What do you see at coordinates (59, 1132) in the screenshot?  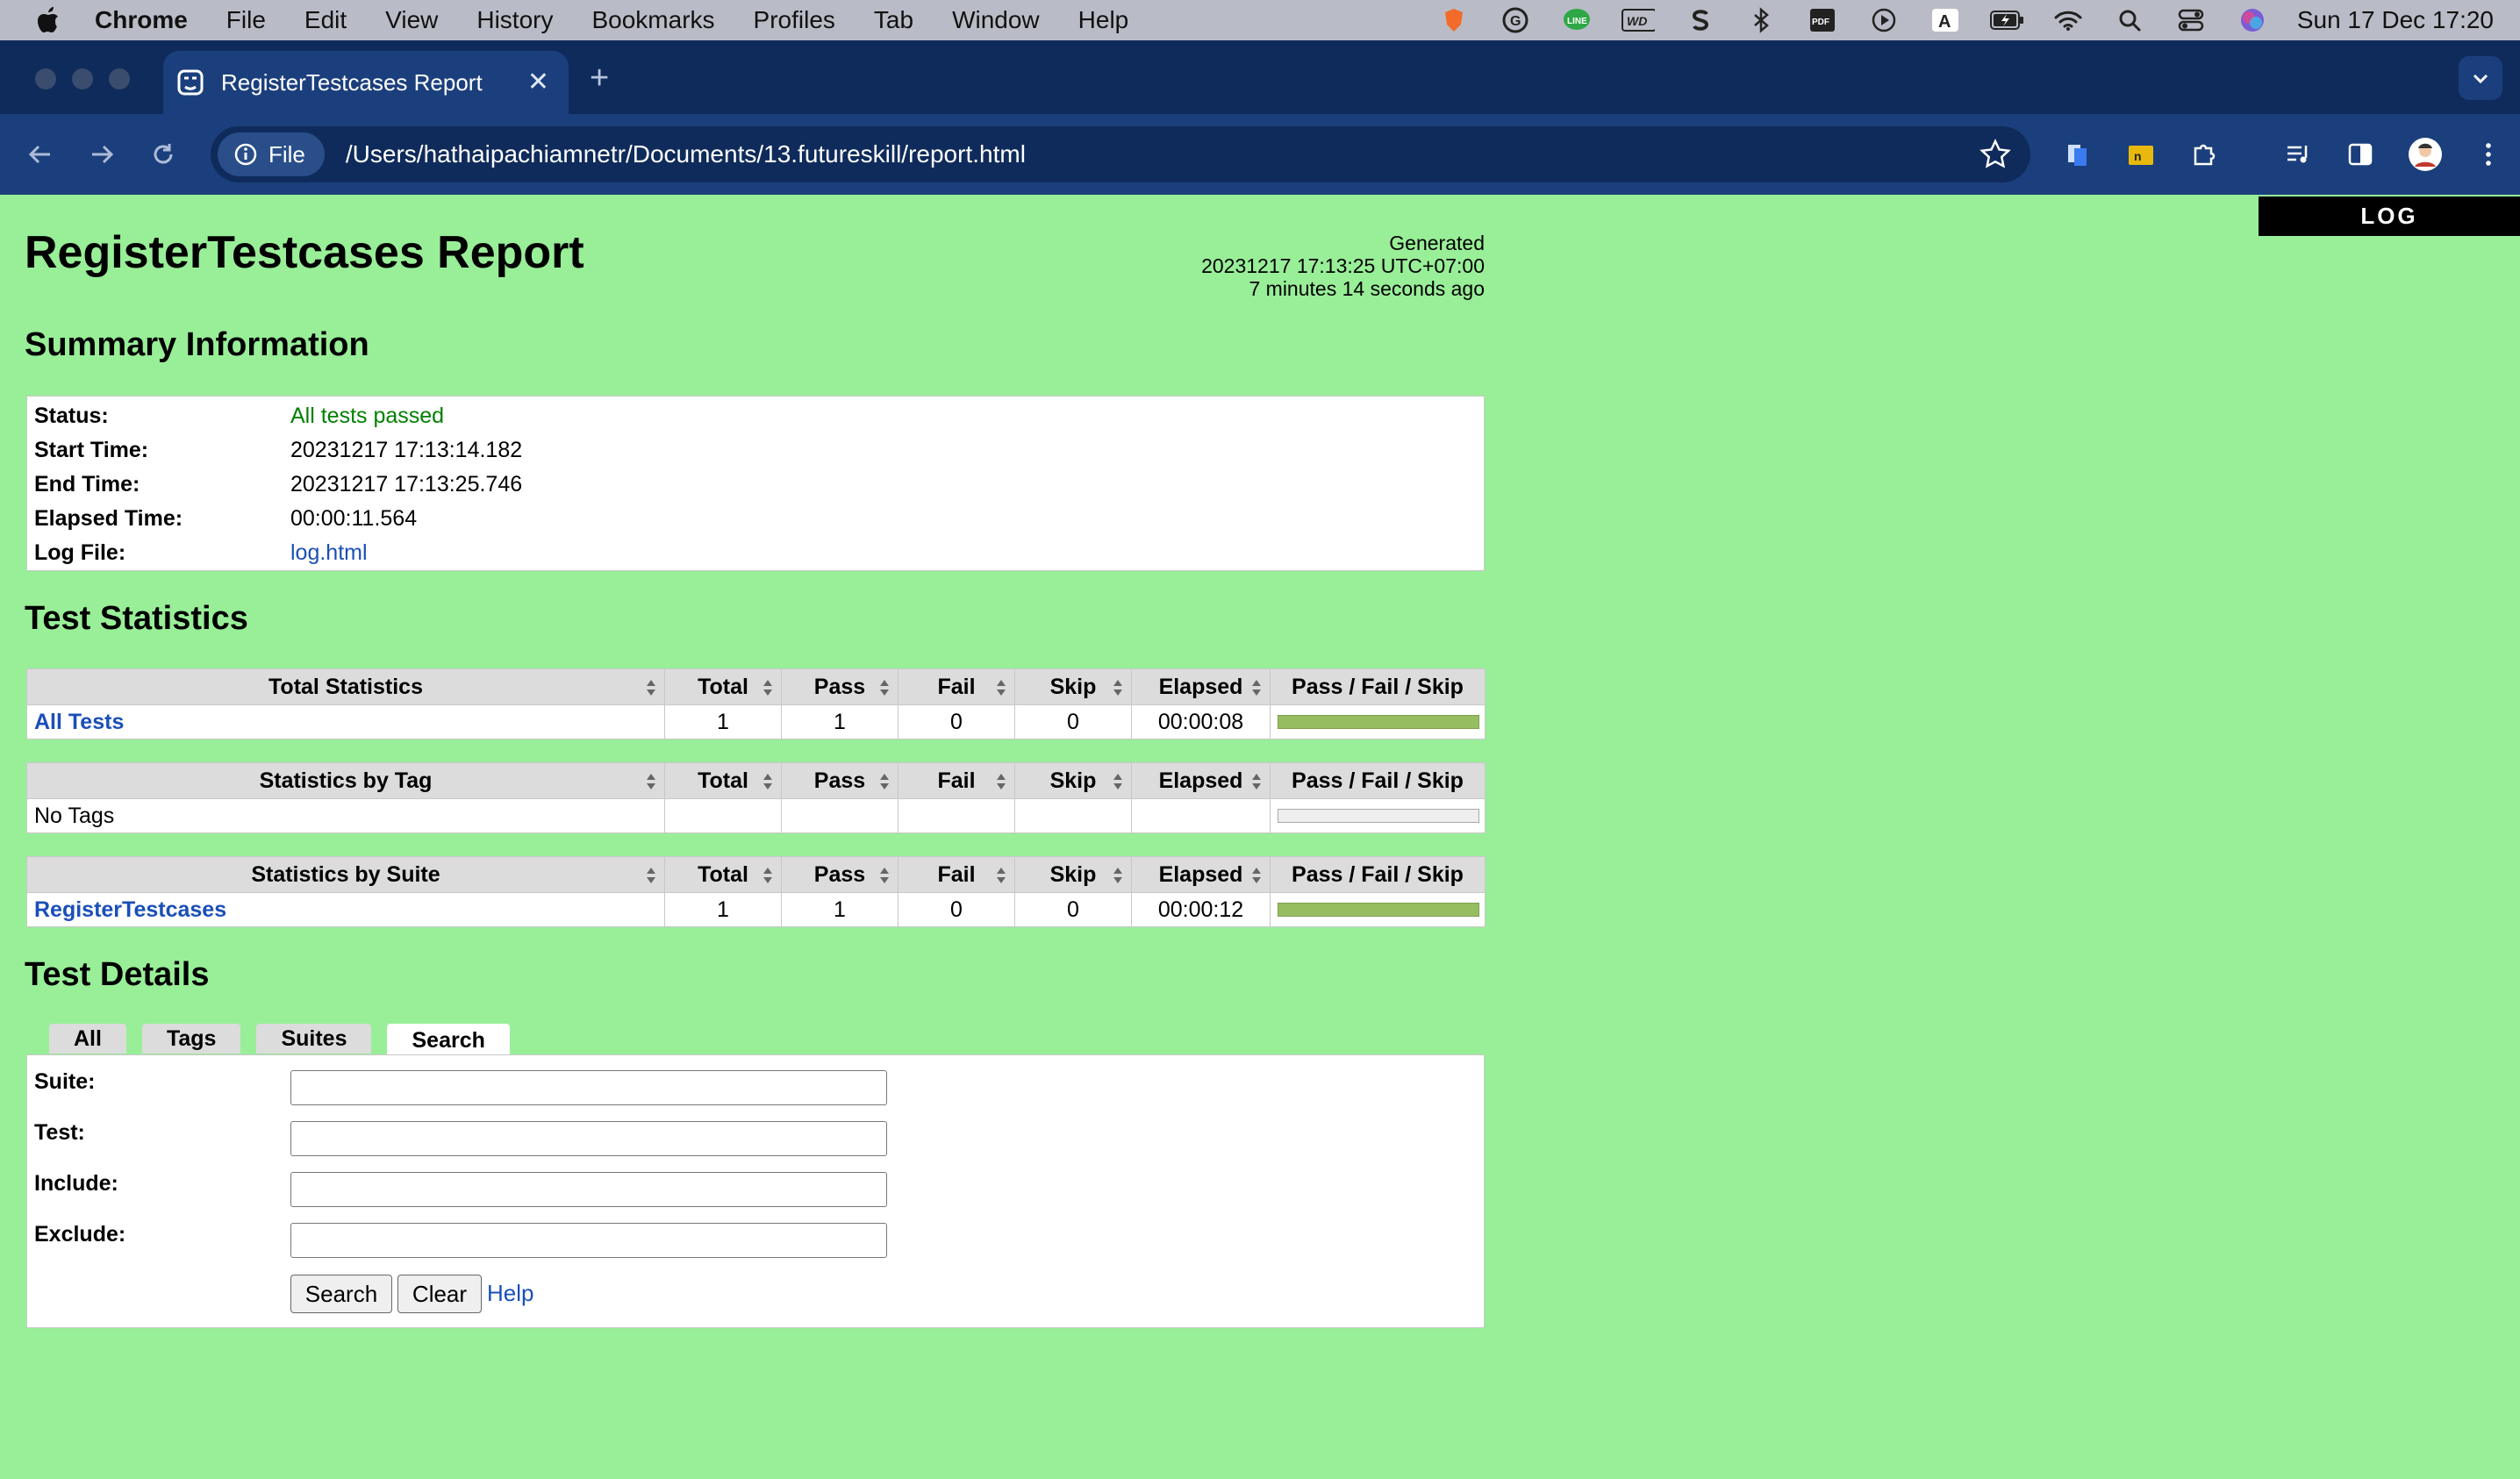 I see `test-field-label: Test:` at bounding box center [59, 1132].